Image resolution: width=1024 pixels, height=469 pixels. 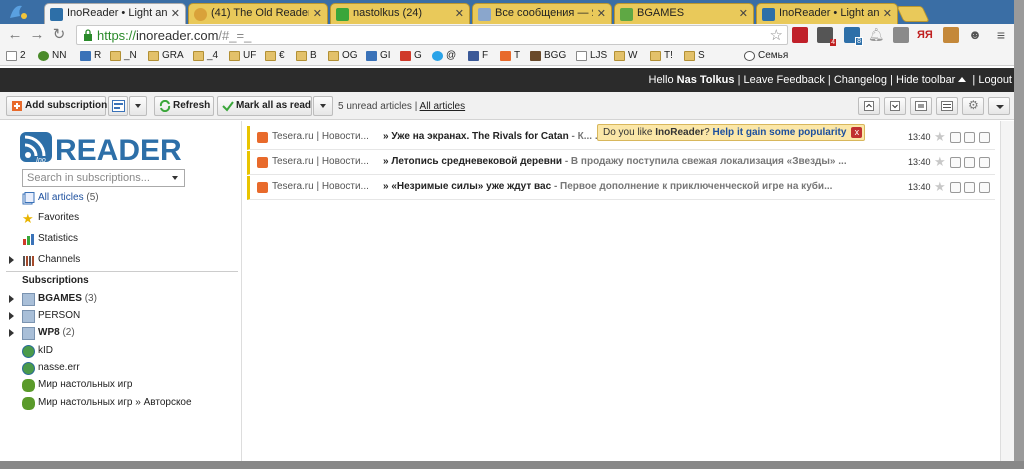 What do you see at coordinates (857, 132) in the screenshot?
I see `close-icon: x` at bounding box center [857, 132].